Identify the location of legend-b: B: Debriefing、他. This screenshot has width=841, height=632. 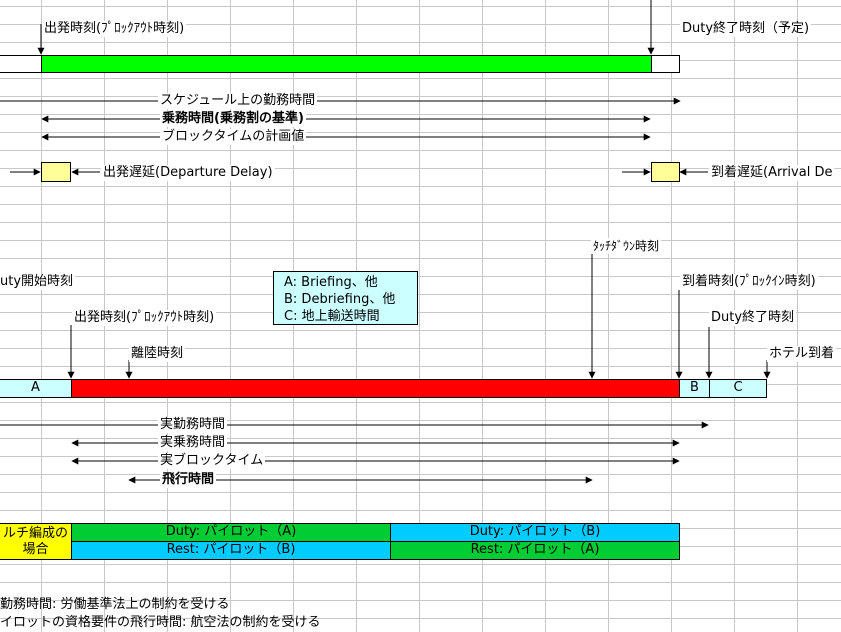
(340, 299).